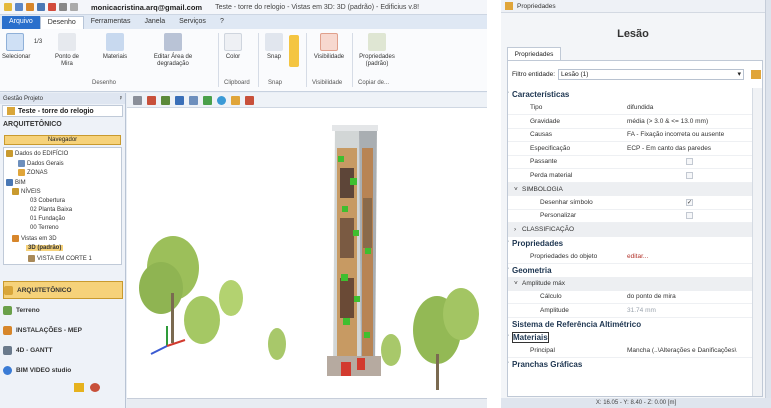 This screenshot has height=408, width=771. I want to click on property-row: Tipo difundida, so click(630, 108).